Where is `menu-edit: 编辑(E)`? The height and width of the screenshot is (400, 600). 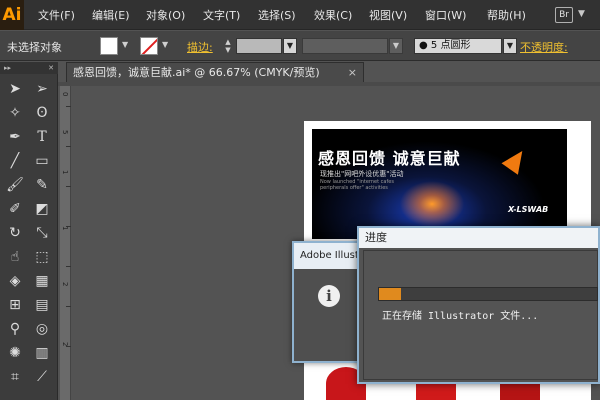 menu-edit: 编辑(E) is located at coordinates (111, 15).